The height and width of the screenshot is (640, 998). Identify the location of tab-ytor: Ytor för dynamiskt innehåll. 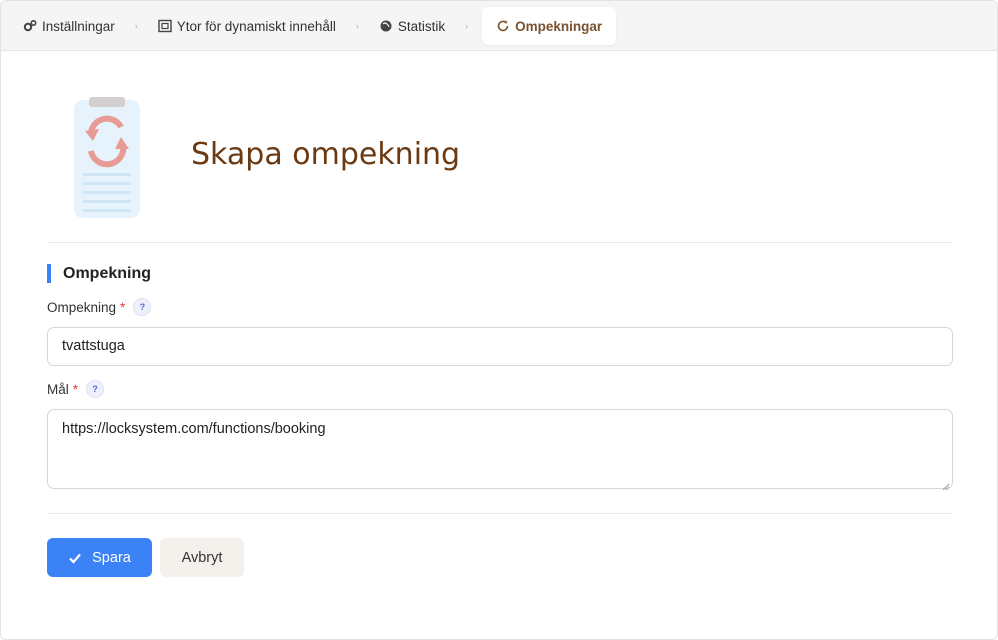
(247, 26).